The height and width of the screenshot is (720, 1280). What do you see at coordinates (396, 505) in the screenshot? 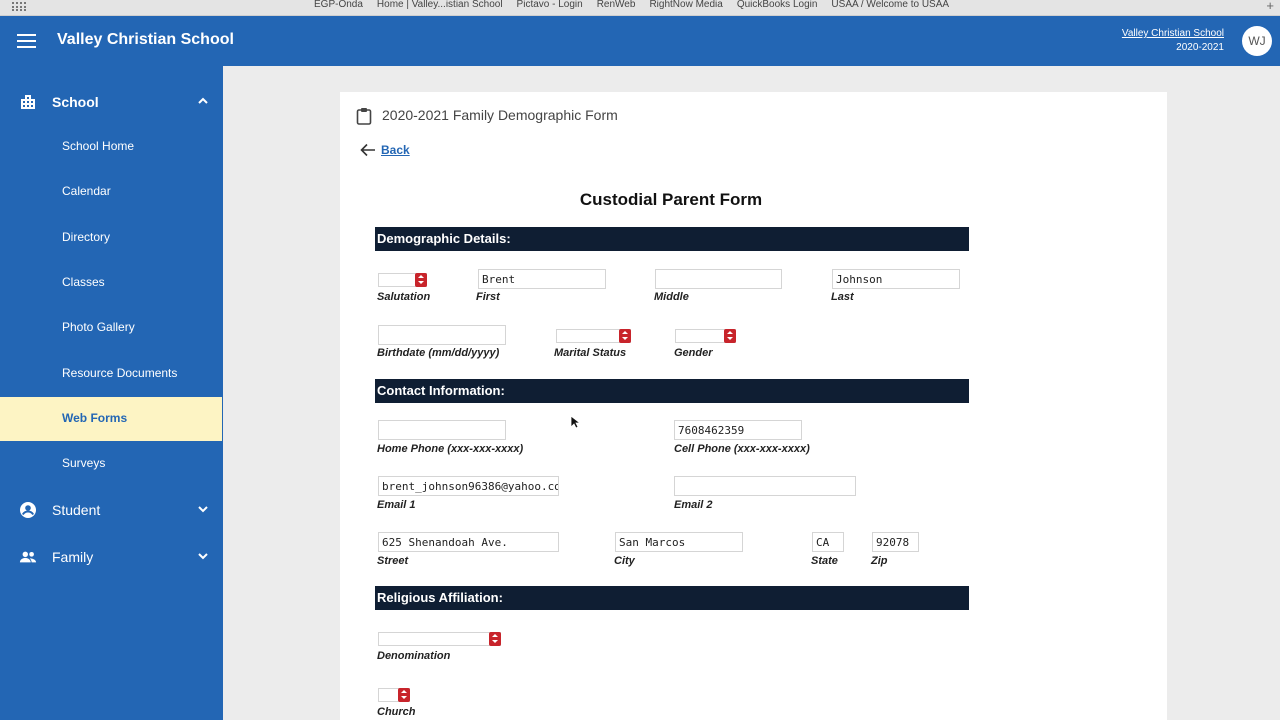
I see `email1-label: Email 1` at bounding box center [396, 505].